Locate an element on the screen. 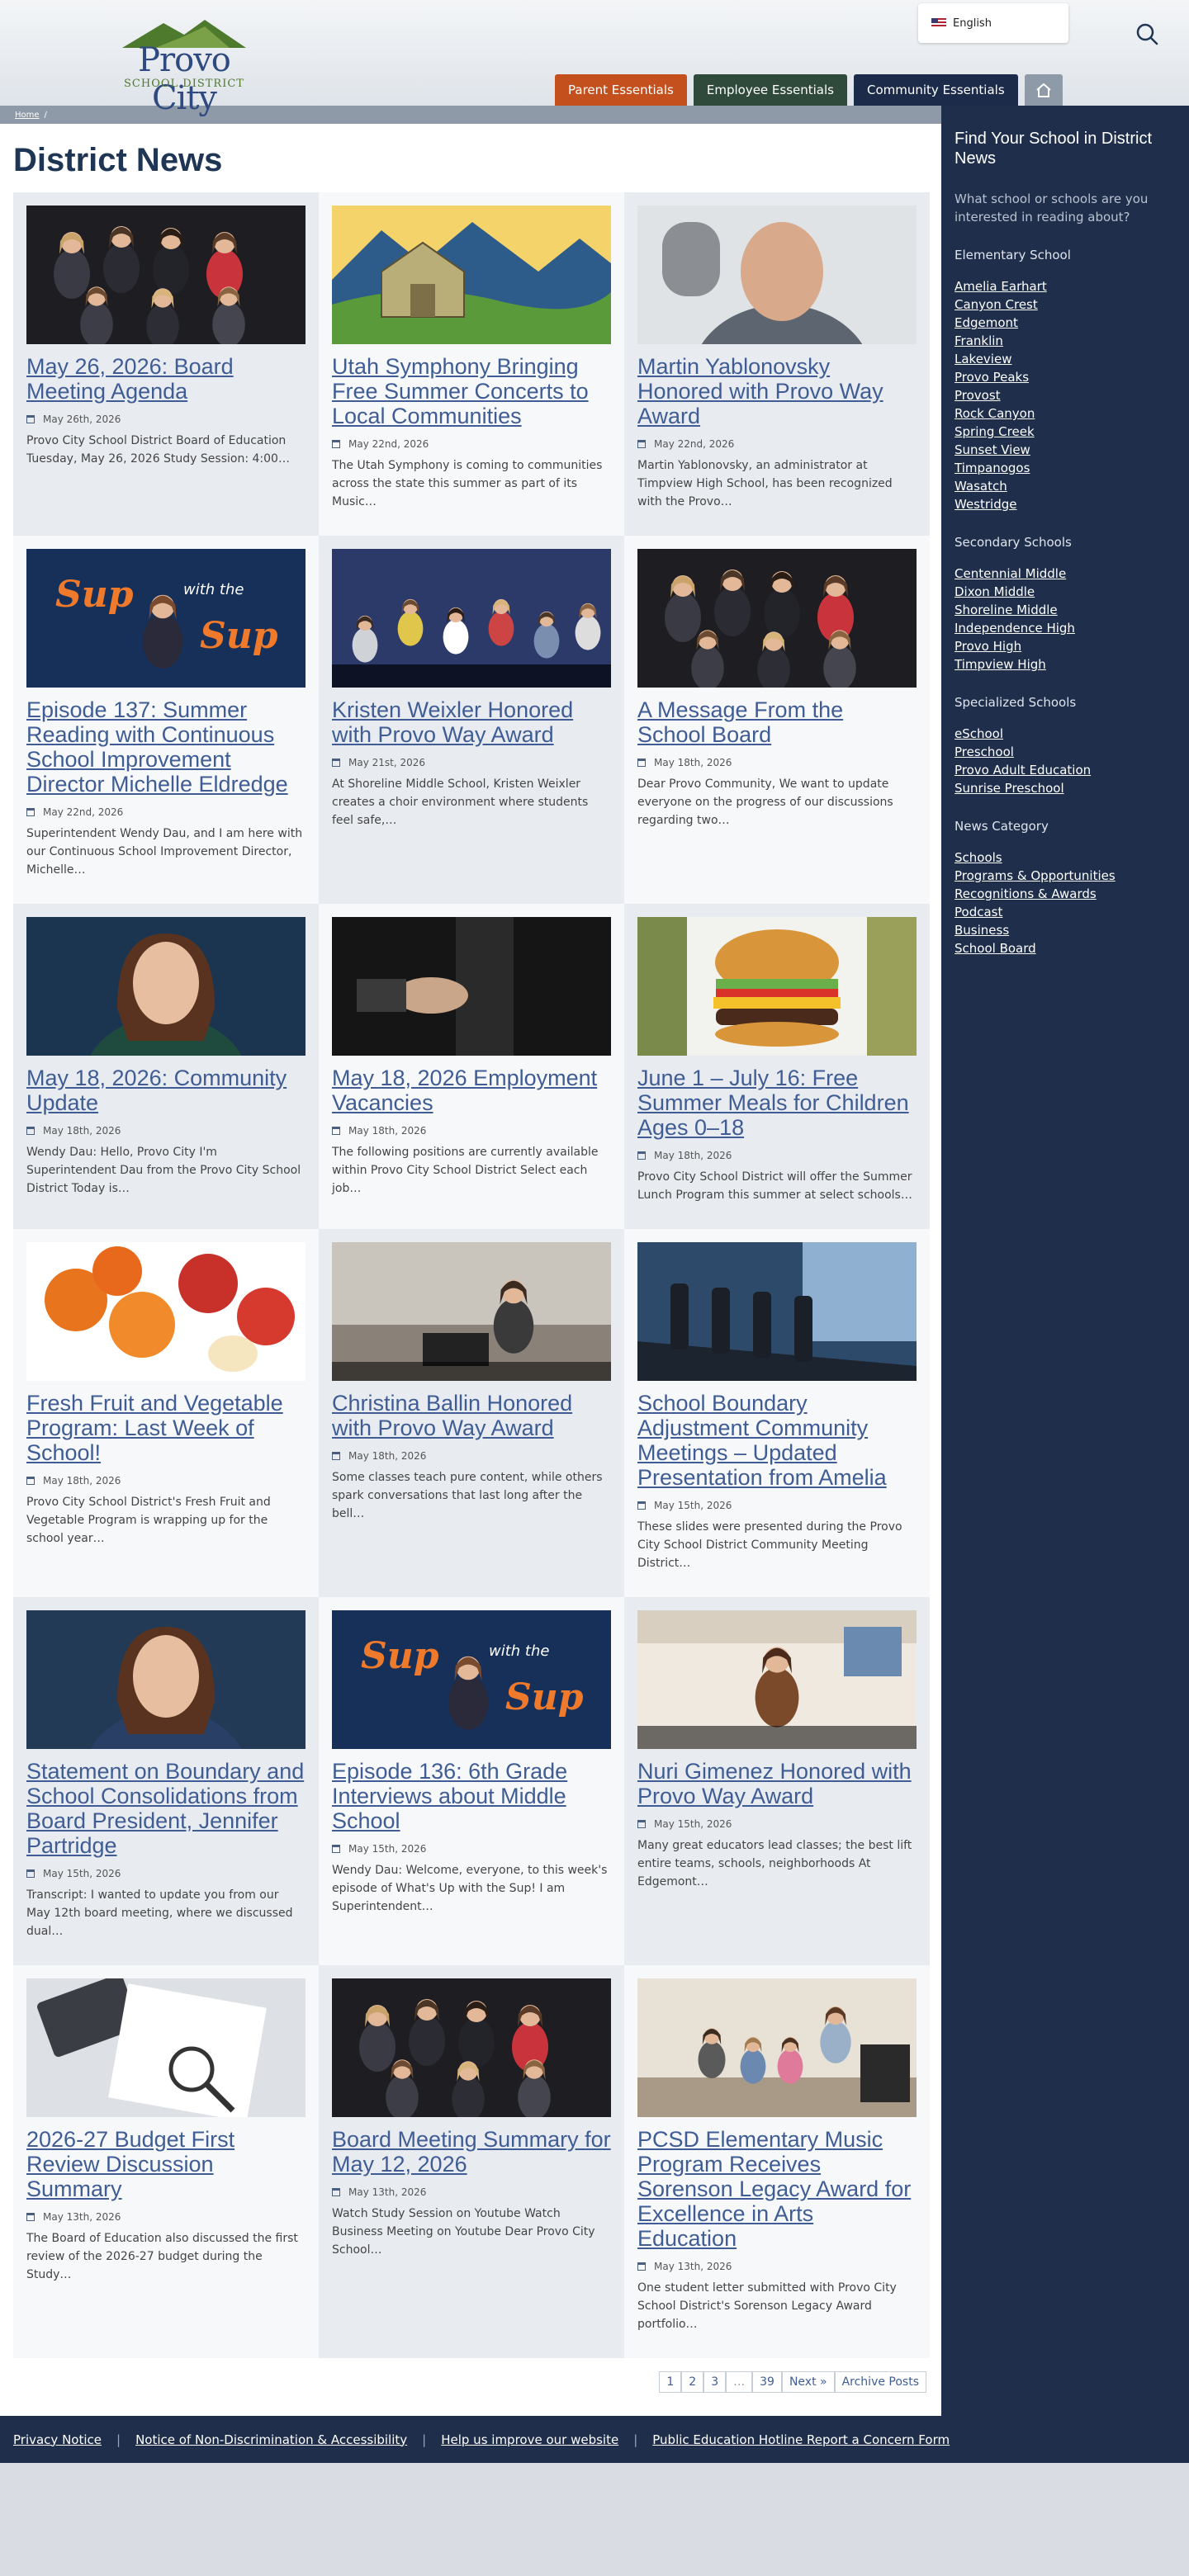  sidebar-school-link: Edgemont is located at coordinates (986, 322).